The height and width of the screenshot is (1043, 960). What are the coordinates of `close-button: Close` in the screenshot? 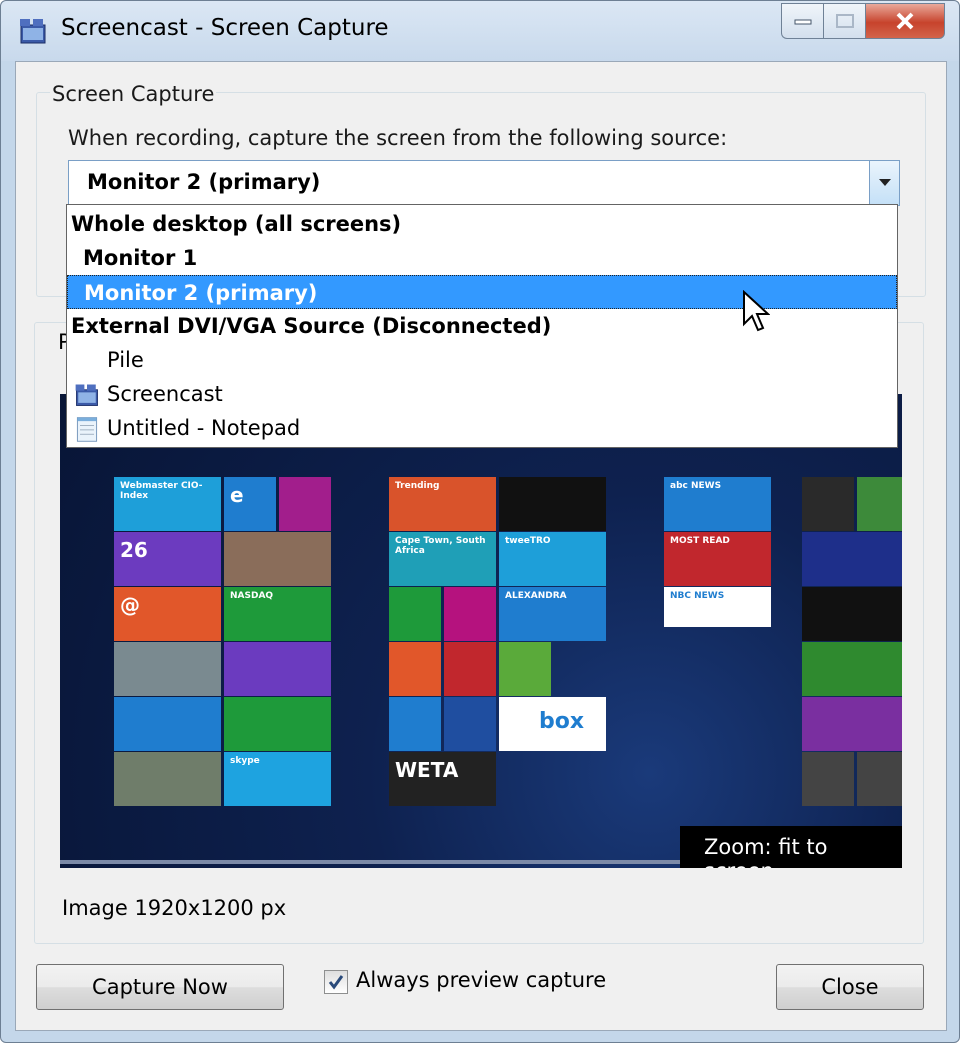 It's located at (850, 987).